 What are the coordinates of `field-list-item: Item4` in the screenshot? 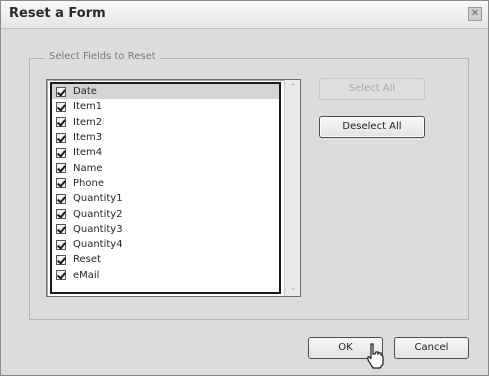 It's located at (165, 152).